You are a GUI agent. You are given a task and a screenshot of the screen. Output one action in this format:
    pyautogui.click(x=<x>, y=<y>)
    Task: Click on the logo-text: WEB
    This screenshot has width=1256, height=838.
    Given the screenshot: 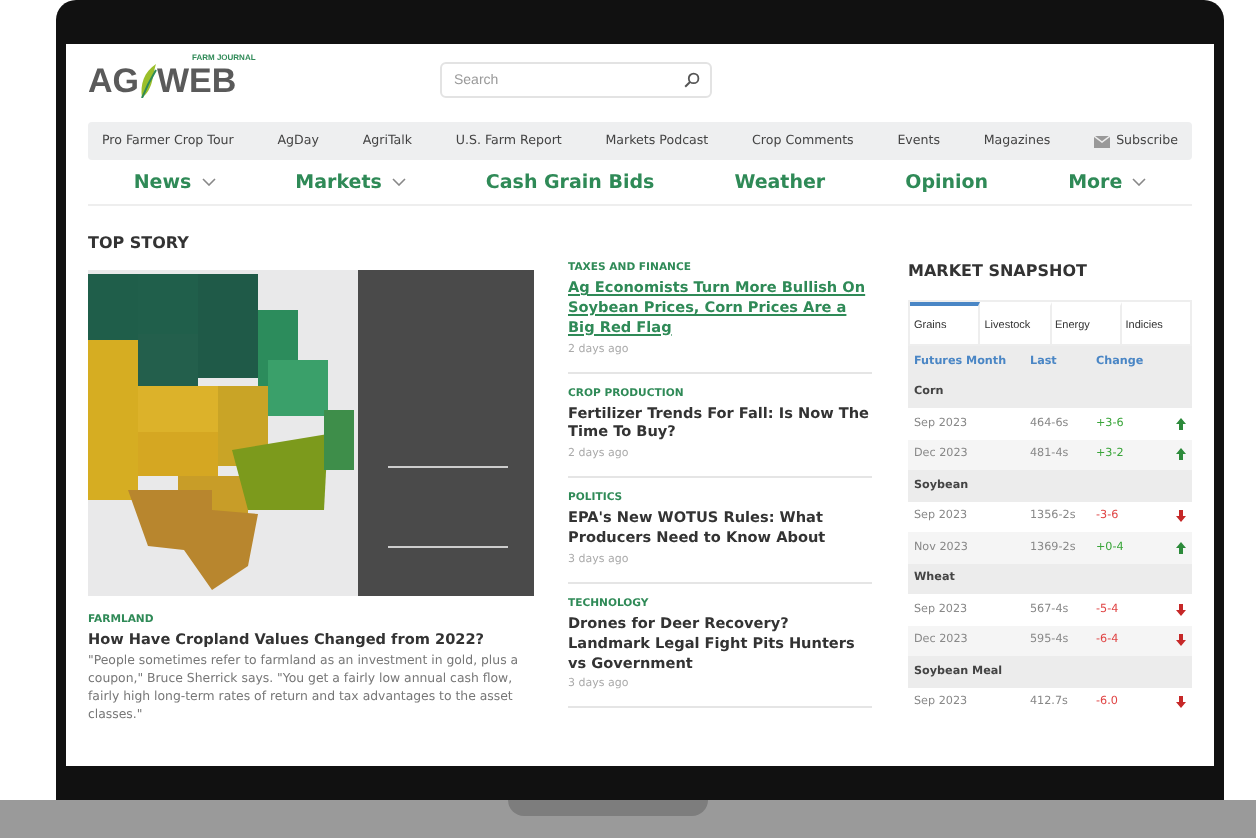 What is the action you would take?
    pyautogui.click(x=197, y=80)
    